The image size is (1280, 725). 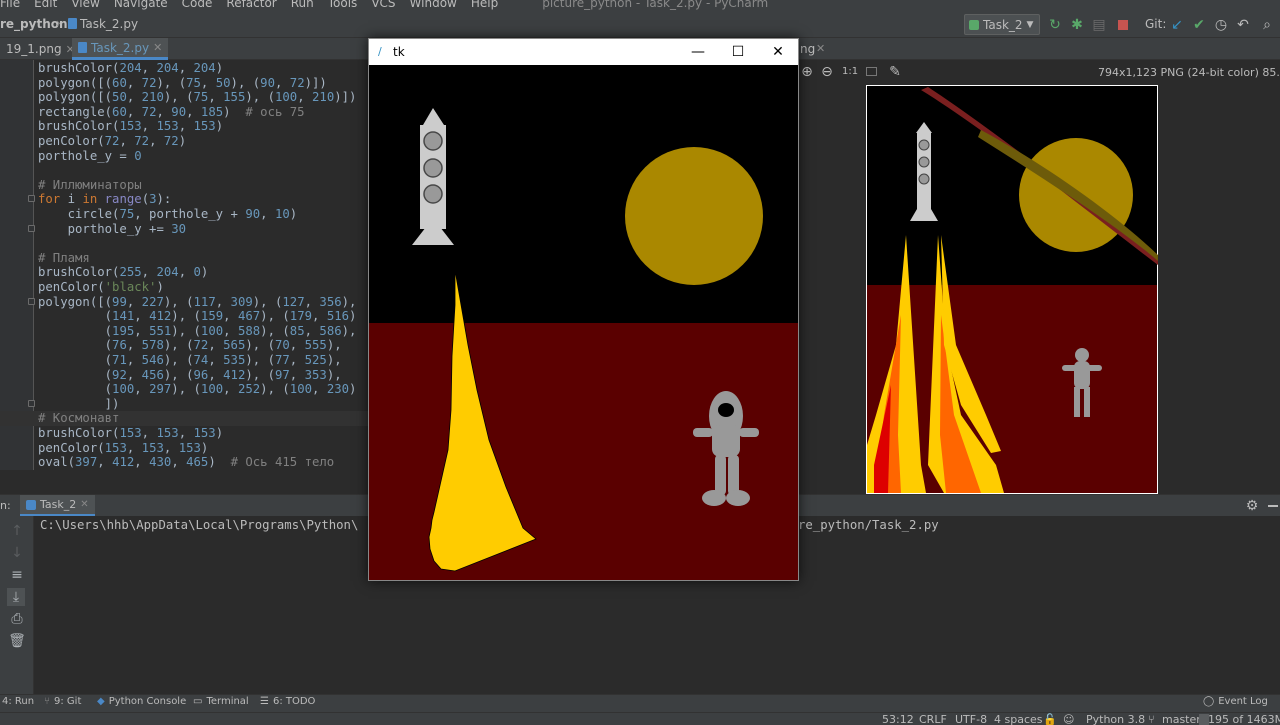 I want to click on code-token: polygon([(, so click(x=75, y=97).